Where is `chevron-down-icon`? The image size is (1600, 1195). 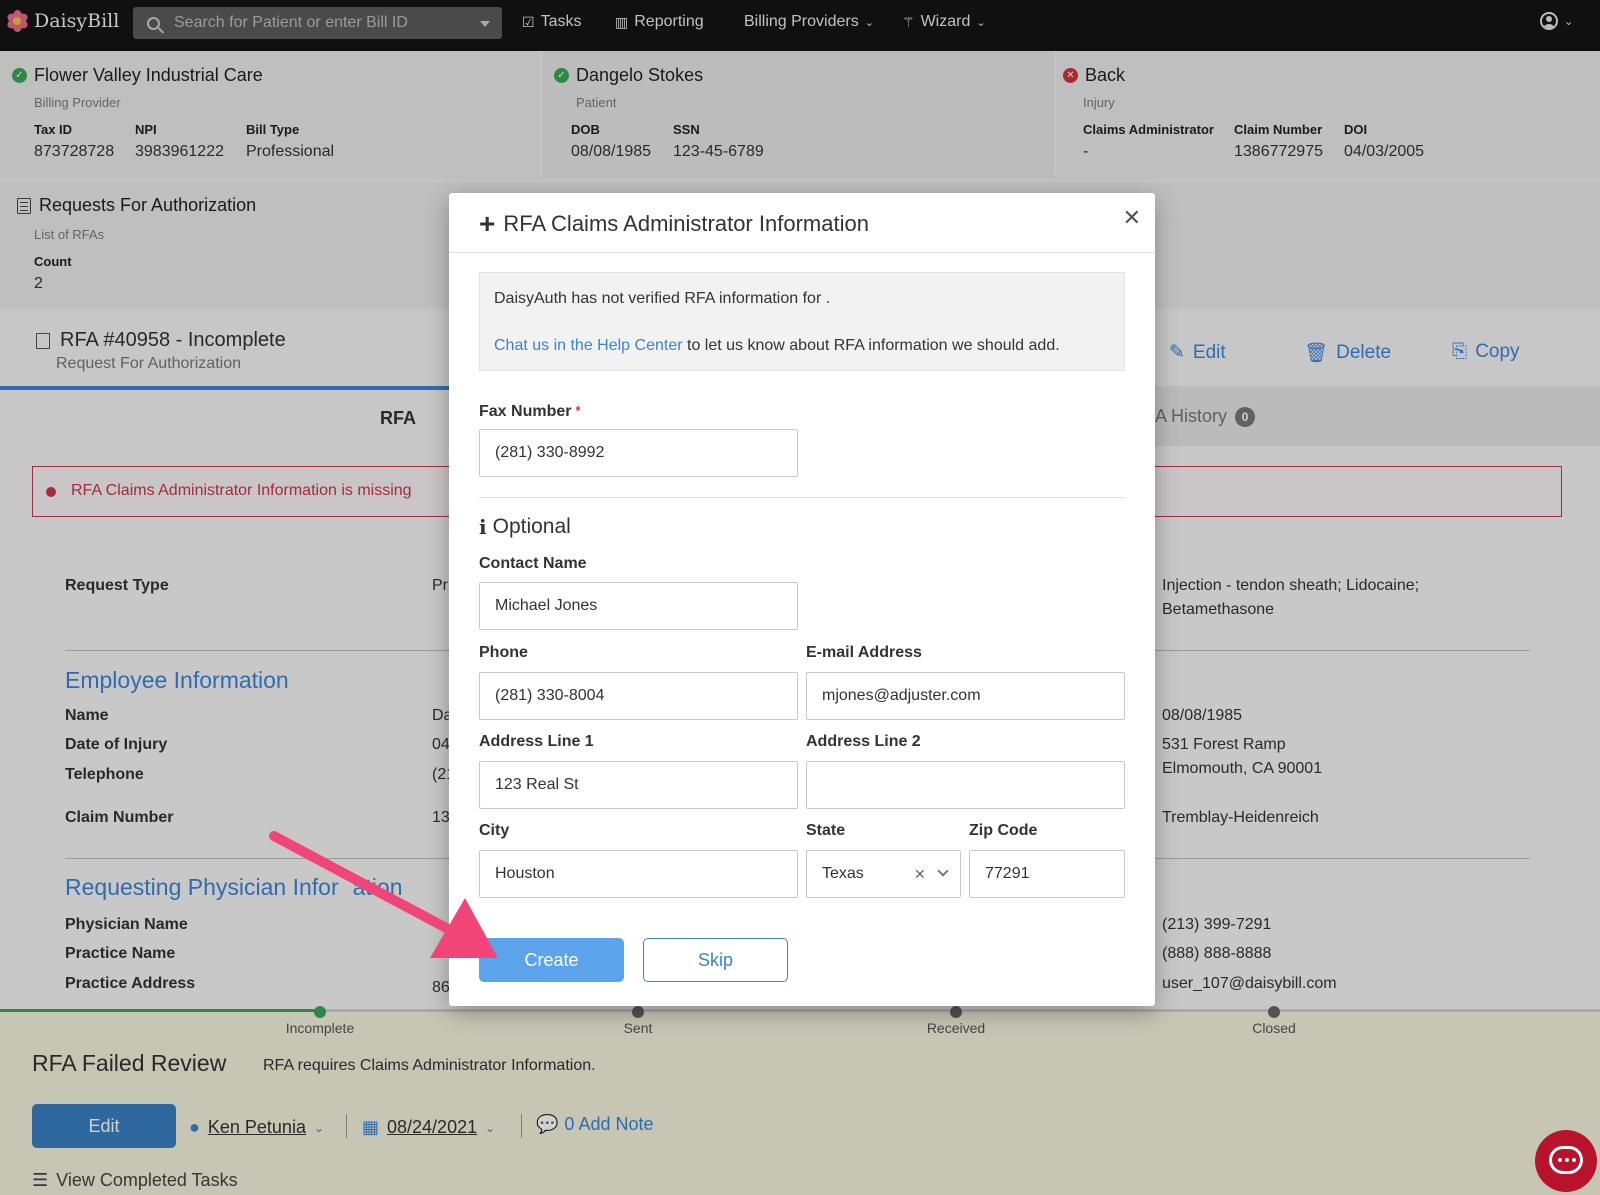
chevron-down-icon is located at coordinates (943, 871).